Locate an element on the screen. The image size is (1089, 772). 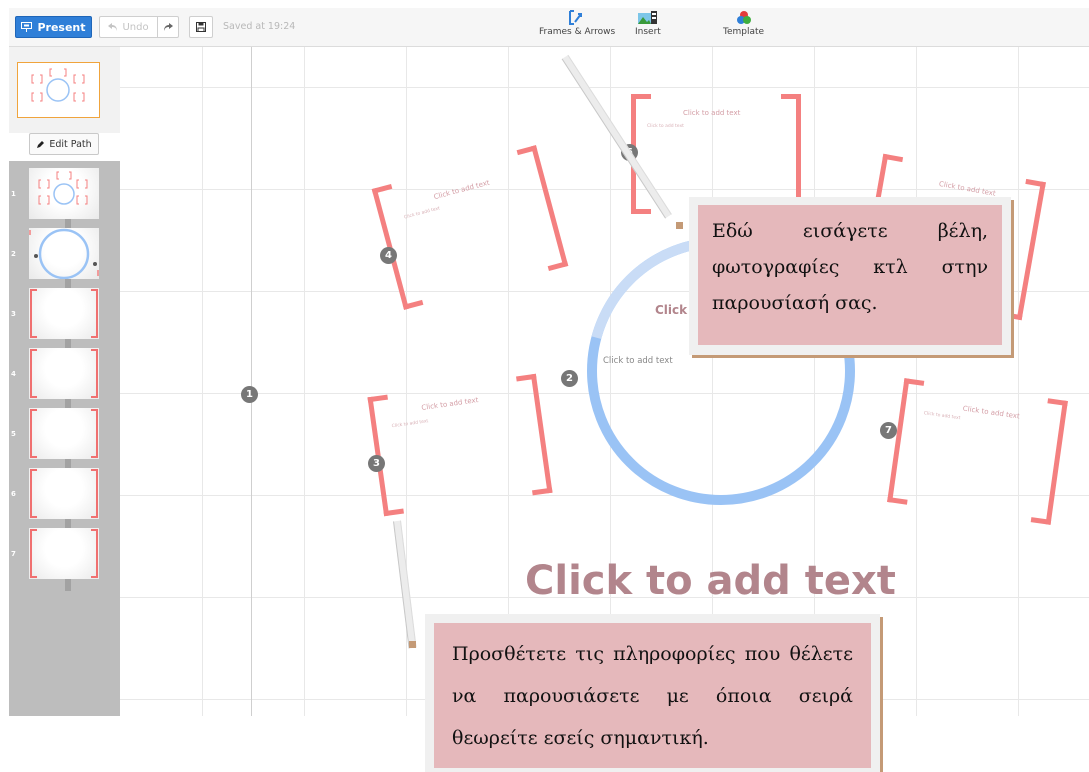
frame-4-title: Click to add text is located at coordinates (461, 190).